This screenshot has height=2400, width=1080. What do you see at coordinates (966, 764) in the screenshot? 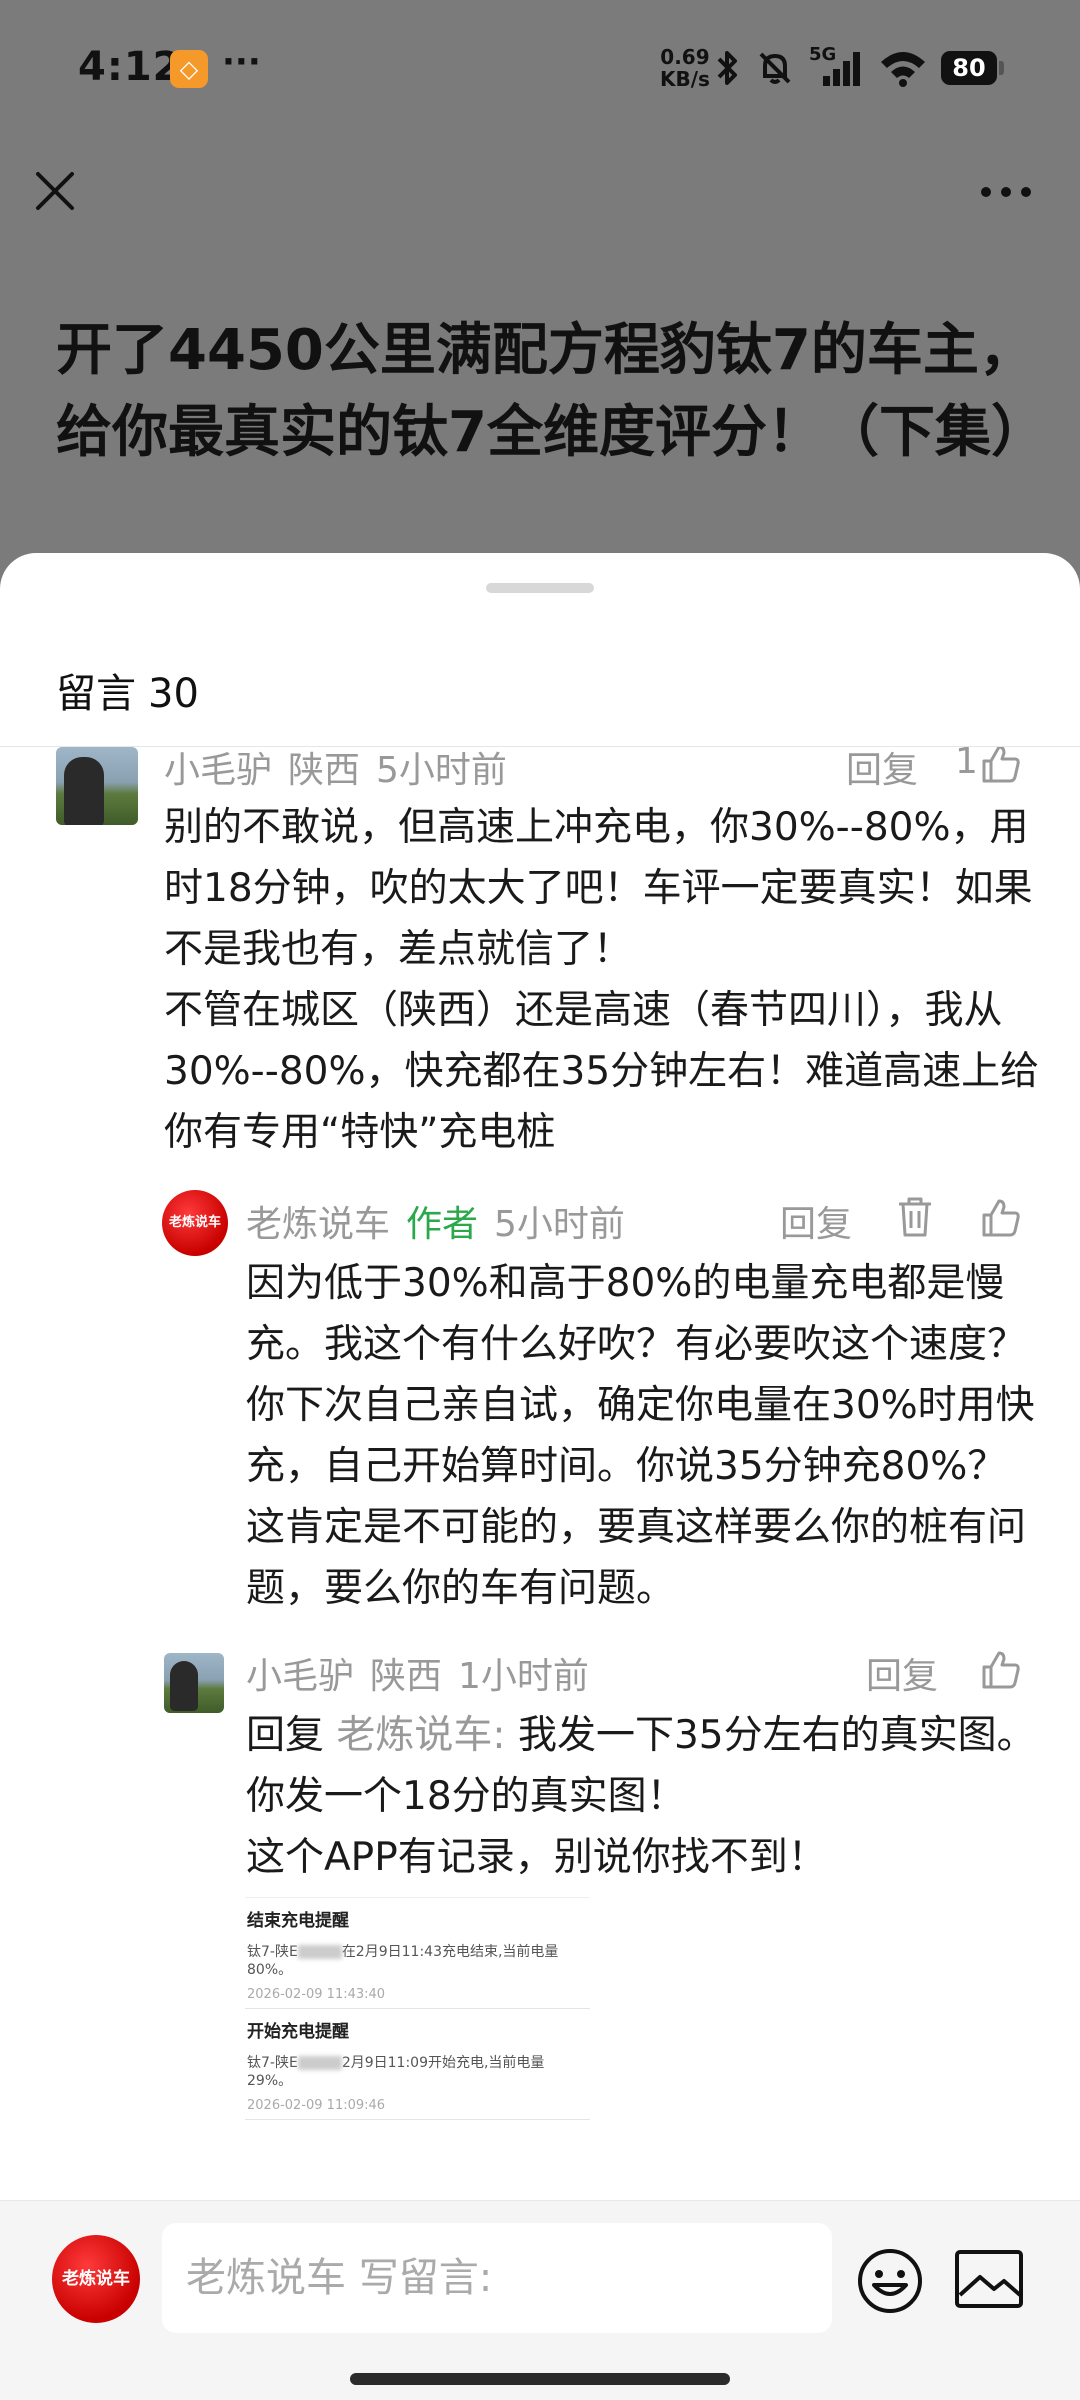
I see `like-count: 1` at bounding box center [966, 764].